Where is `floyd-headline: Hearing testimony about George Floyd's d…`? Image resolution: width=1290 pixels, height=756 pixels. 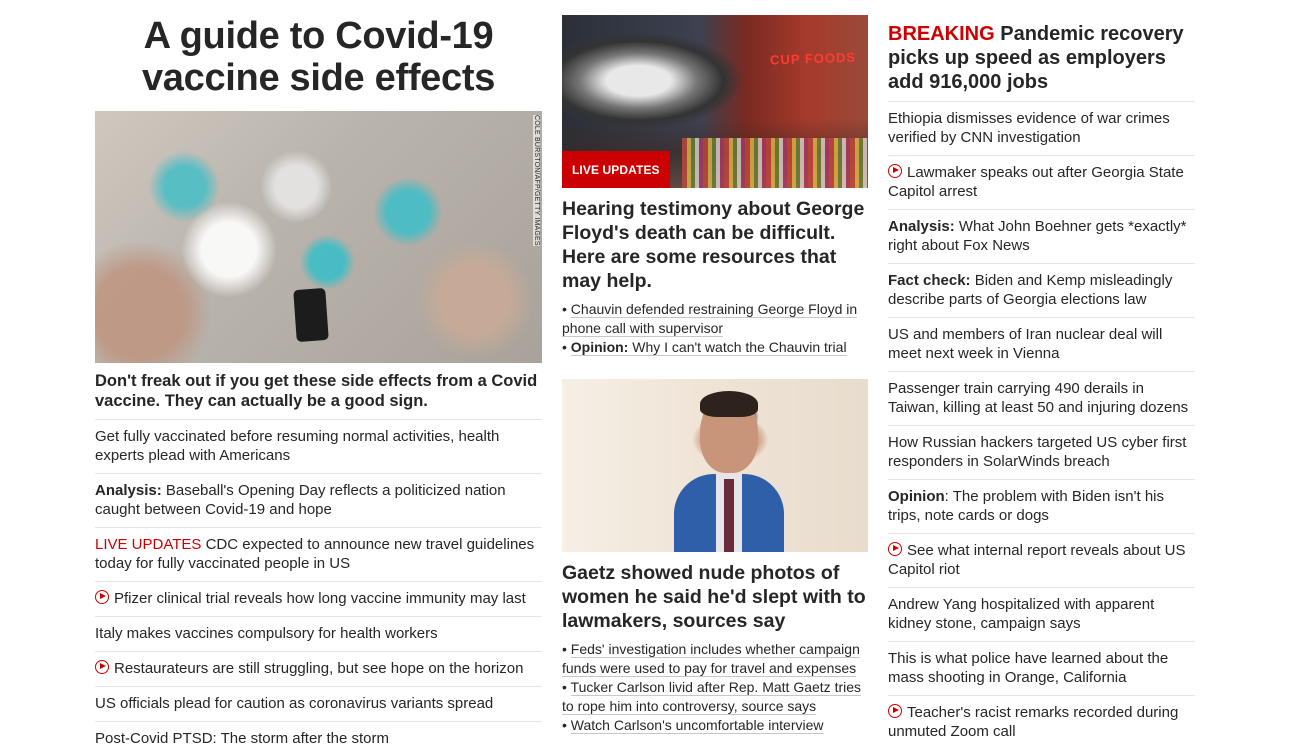
floyd-headline: Hearing testimony about George Floyd's d… is located at coordinates (713, 245).